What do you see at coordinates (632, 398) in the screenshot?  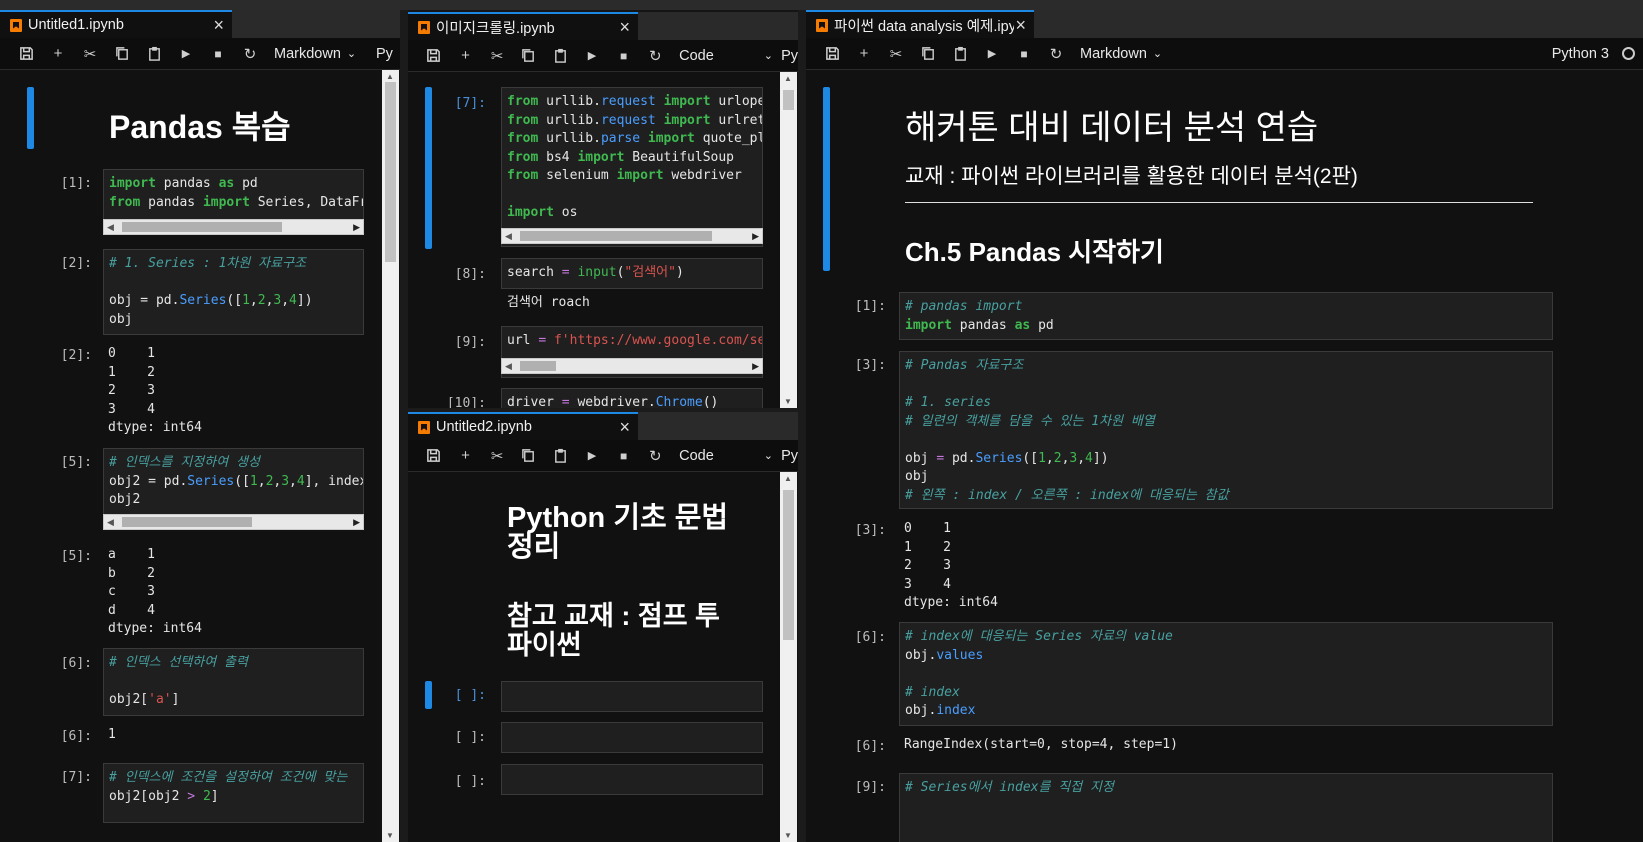 I see `code-cell: driver = webdriver.Chrome()` at bounding box center [632, 398].